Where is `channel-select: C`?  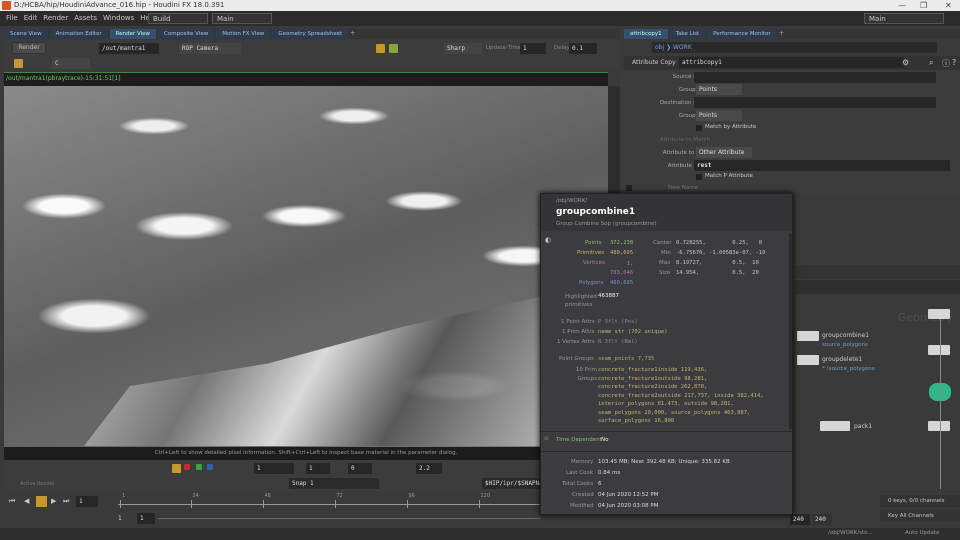
channel-select: C is located at coordinates (71, 63).